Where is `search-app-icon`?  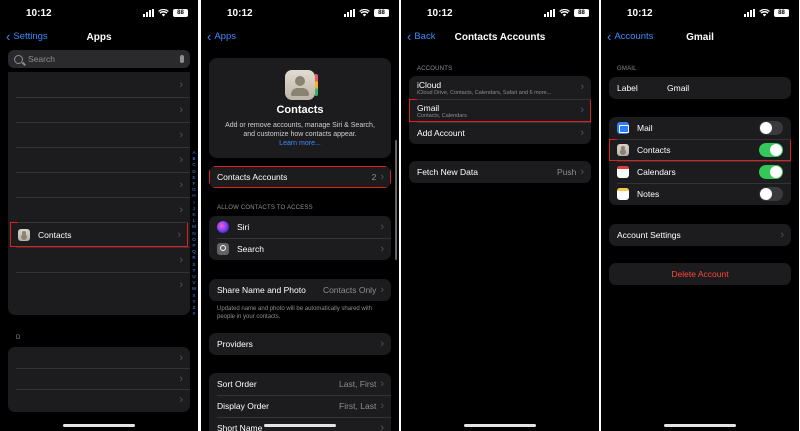
search-app-icon is located at coordinates (223, 249).